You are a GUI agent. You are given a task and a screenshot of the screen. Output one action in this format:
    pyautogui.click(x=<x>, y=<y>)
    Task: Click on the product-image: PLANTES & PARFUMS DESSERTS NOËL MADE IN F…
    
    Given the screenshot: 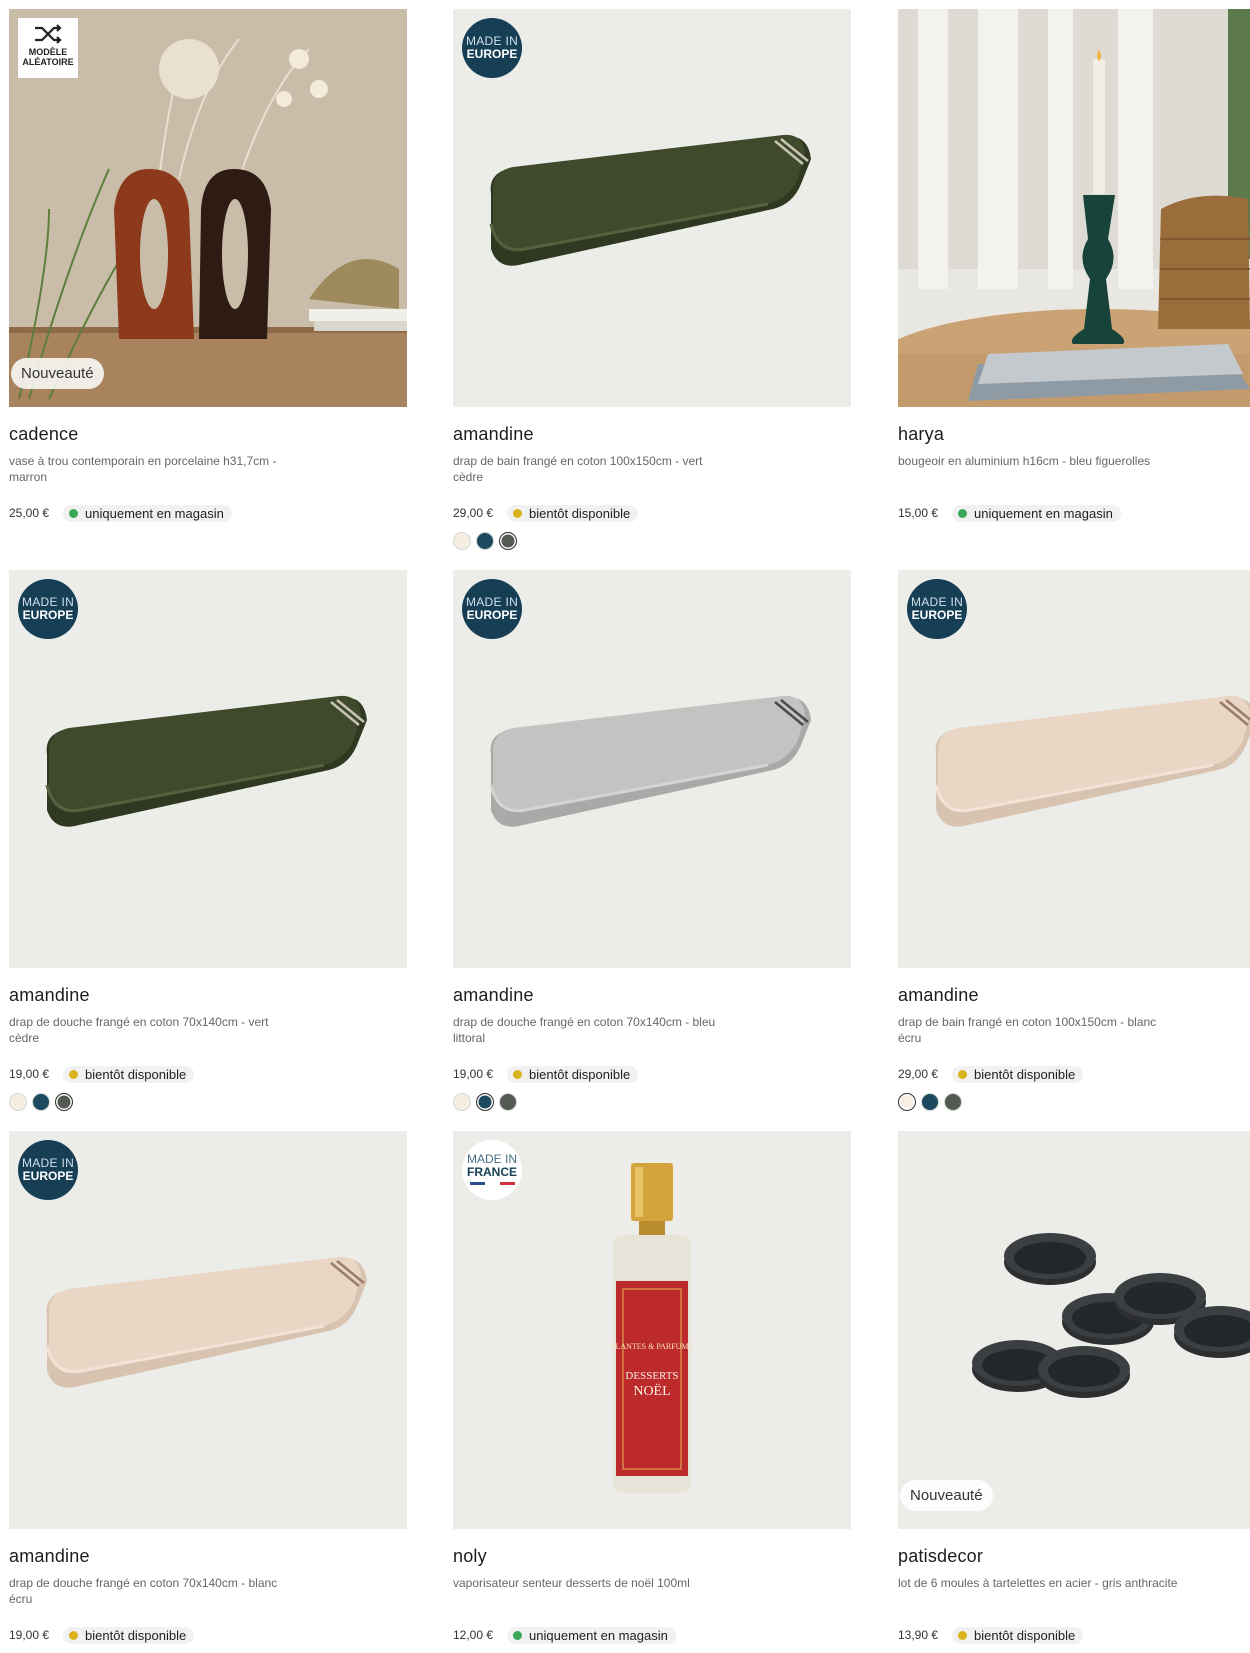 What is the action you would take?
    pyautogui.click(x=652, y=1330)
    